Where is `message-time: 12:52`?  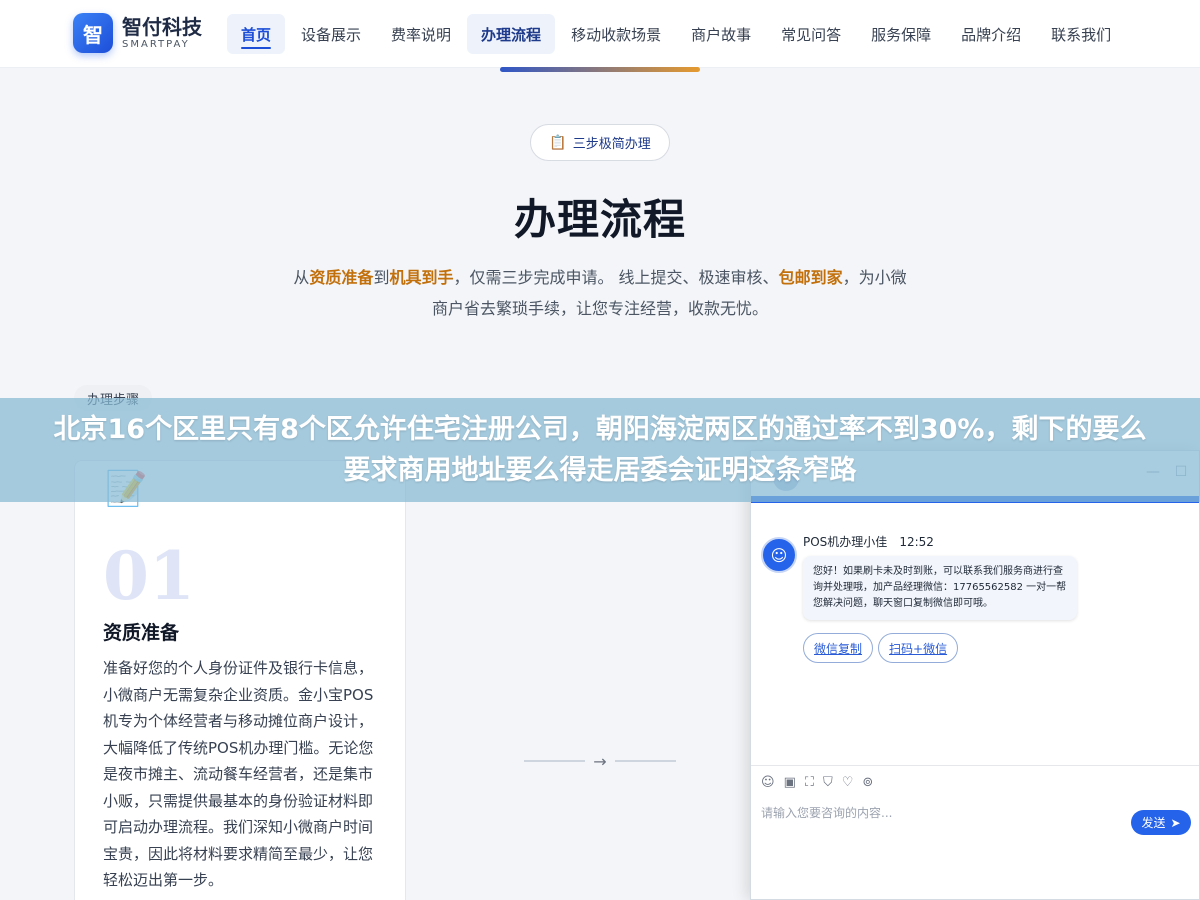 message-time: 12:52 is located at coordinates (916, 542).